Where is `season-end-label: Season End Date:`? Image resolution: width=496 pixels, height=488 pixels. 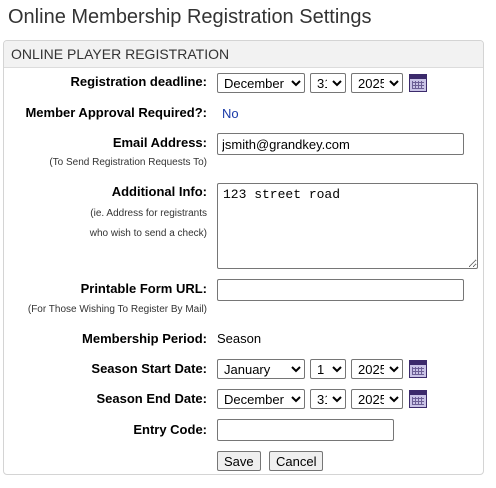 season-end-label: Season End Date: is located at coordinates (151, 398).